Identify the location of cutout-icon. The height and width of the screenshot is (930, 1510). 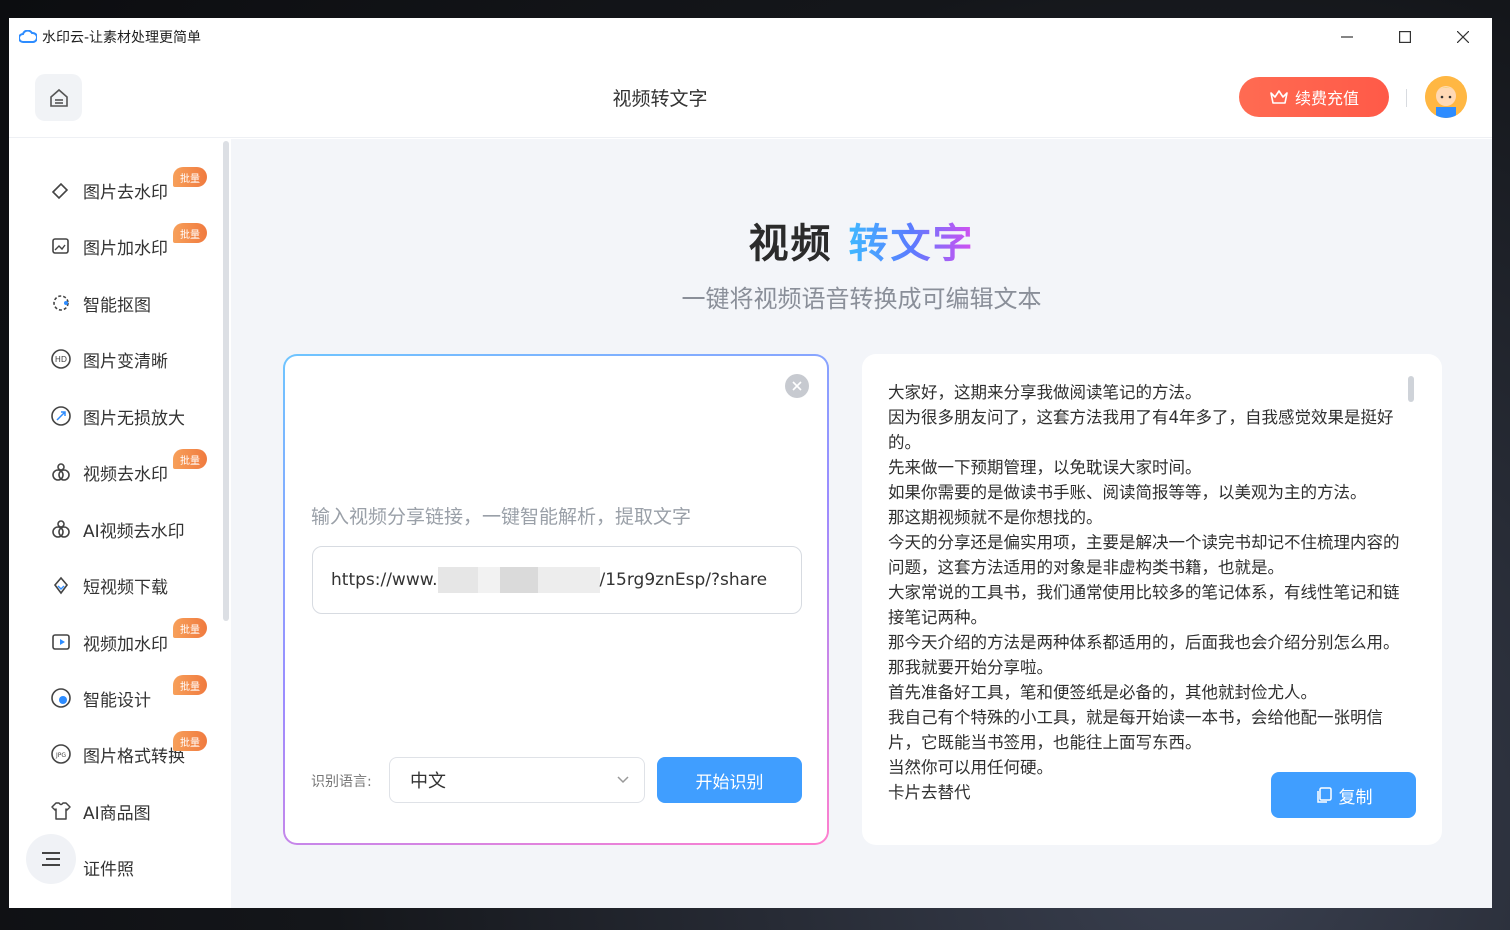
(61, 303).